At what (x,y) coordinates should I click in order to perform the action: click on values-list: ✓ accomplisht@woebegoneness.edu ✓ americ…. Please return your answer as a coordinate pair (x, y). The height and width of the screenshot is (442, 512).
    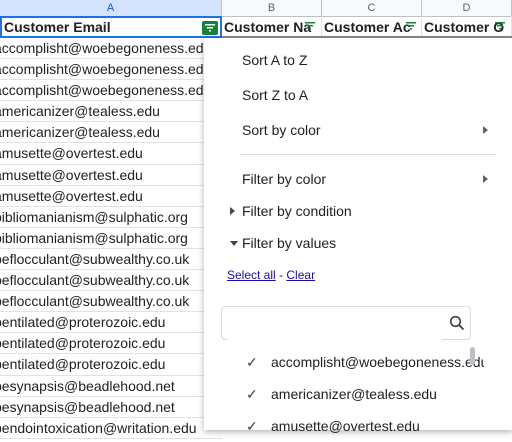
    Looking at the image, I should click on (364, 394).